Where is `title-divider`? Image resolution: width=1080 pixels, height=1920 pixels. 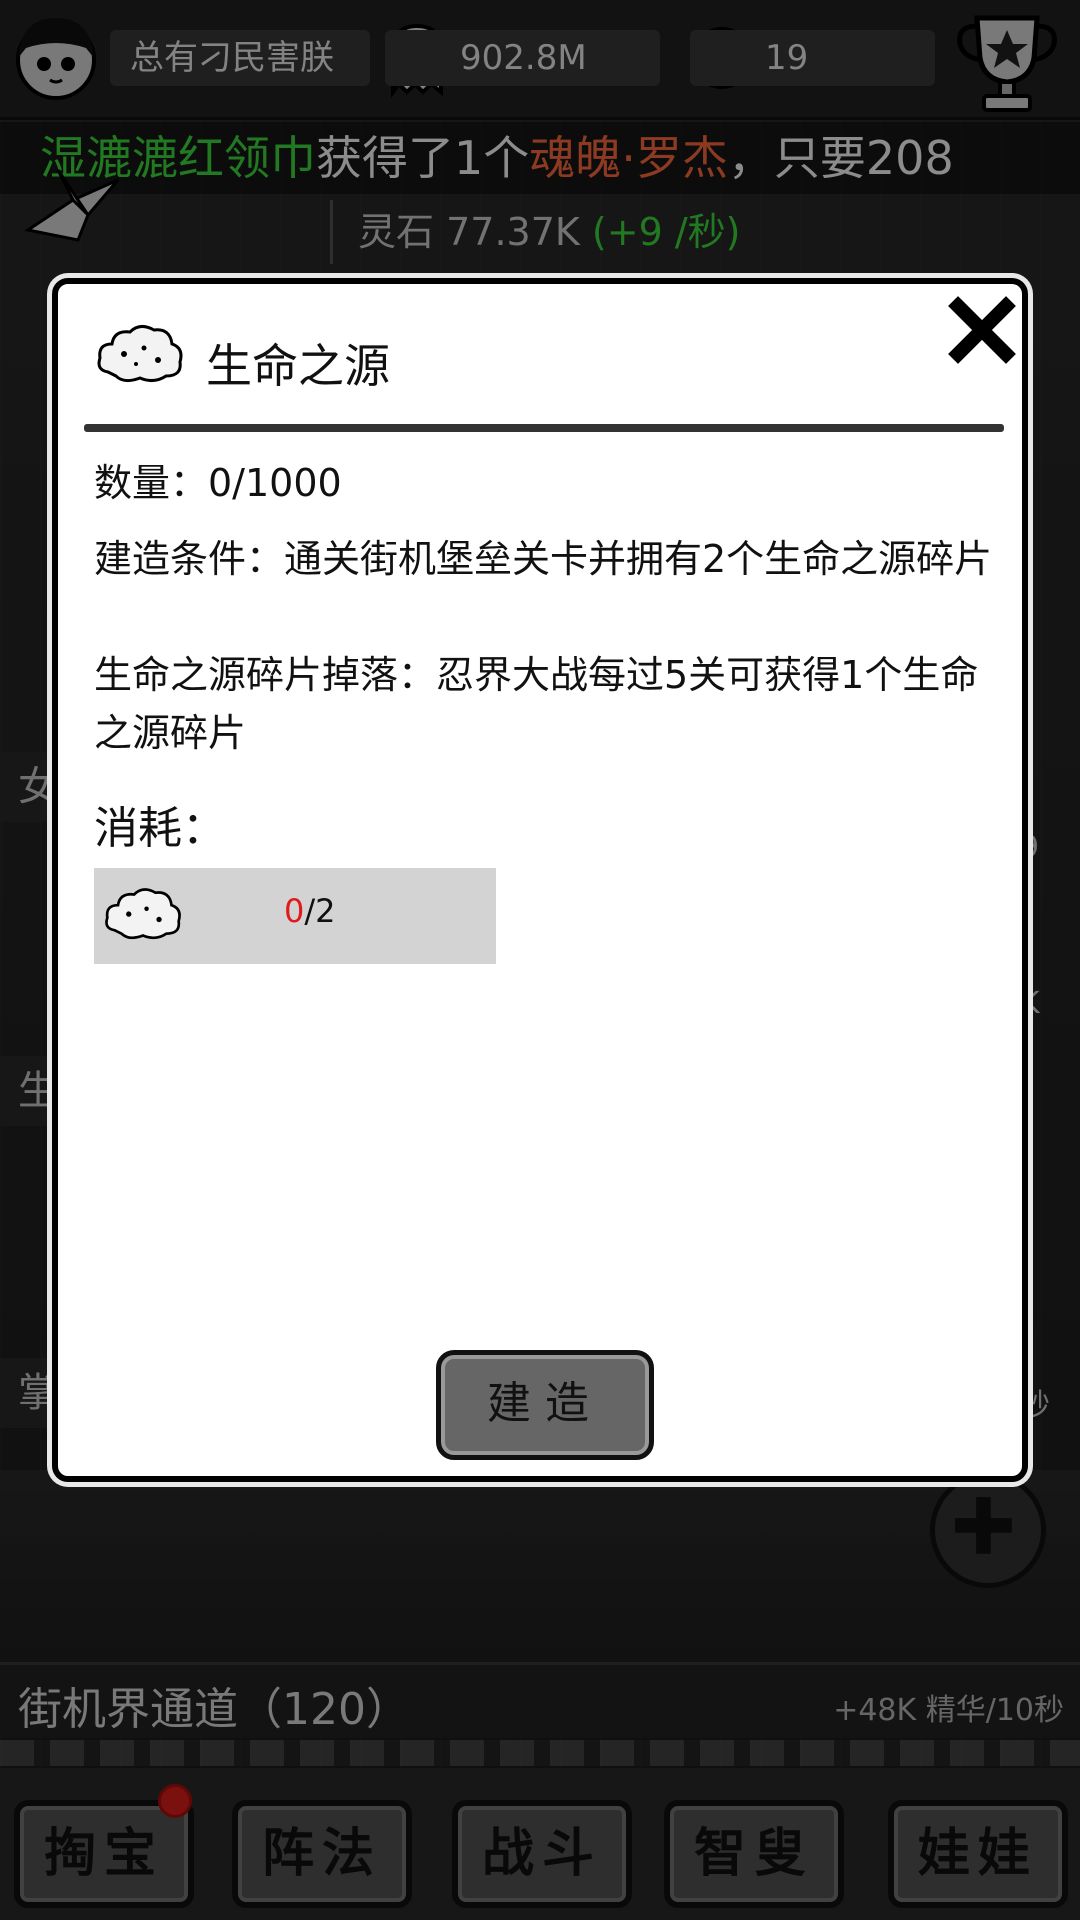
title-divider is located at coordinates (544, 428).